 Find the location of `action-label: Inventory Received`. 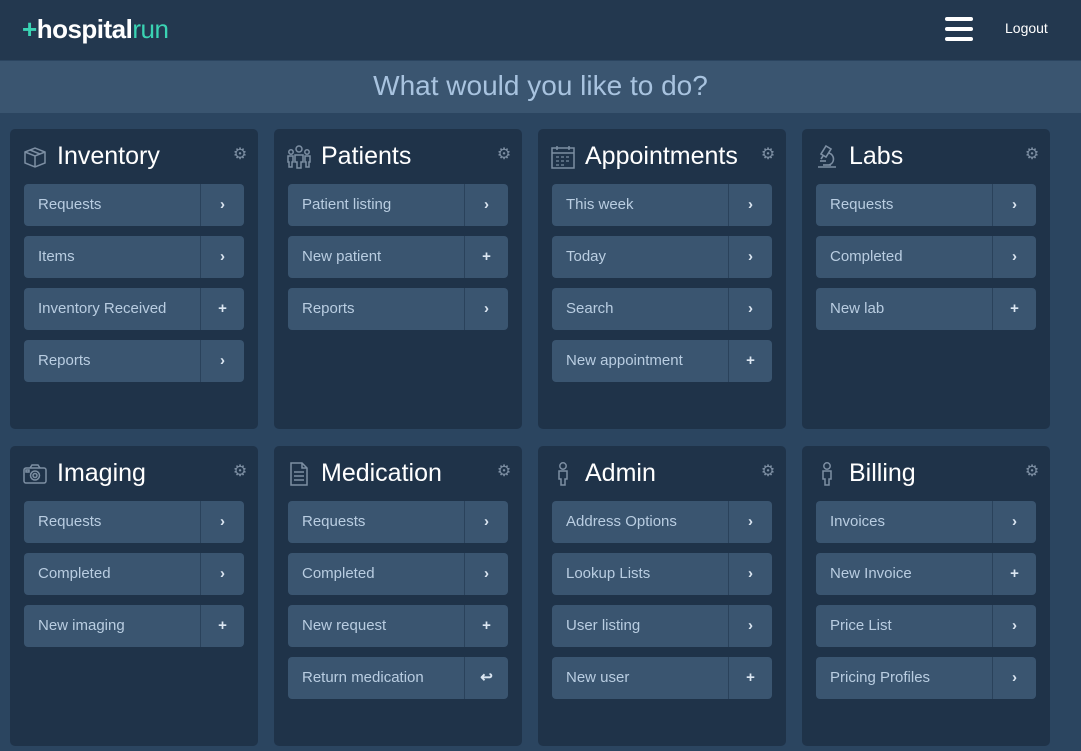

action-label: Inventory Received is located at coordinates (102, 308).